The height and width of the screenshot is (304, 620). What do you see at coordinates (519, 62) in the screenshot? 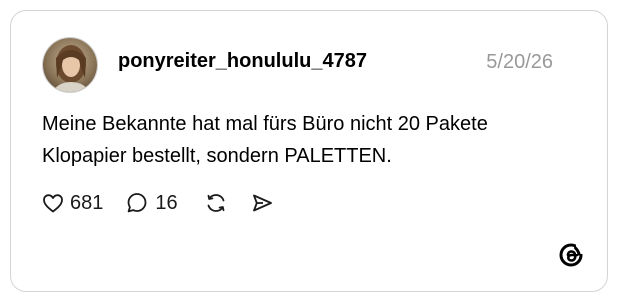
I see `post-date: 5/20/26` at bounding box center [519, 62].